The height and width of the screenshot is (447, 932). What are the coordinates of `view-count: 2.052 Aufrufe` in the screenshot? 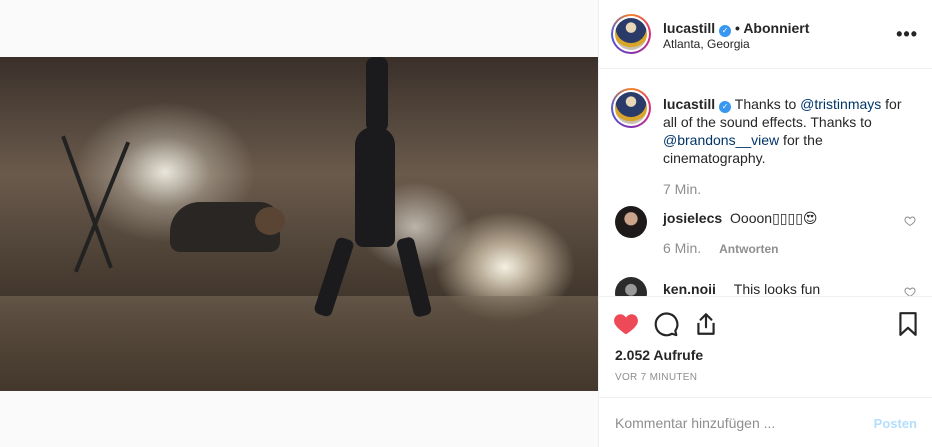 It's located at (659, 355).